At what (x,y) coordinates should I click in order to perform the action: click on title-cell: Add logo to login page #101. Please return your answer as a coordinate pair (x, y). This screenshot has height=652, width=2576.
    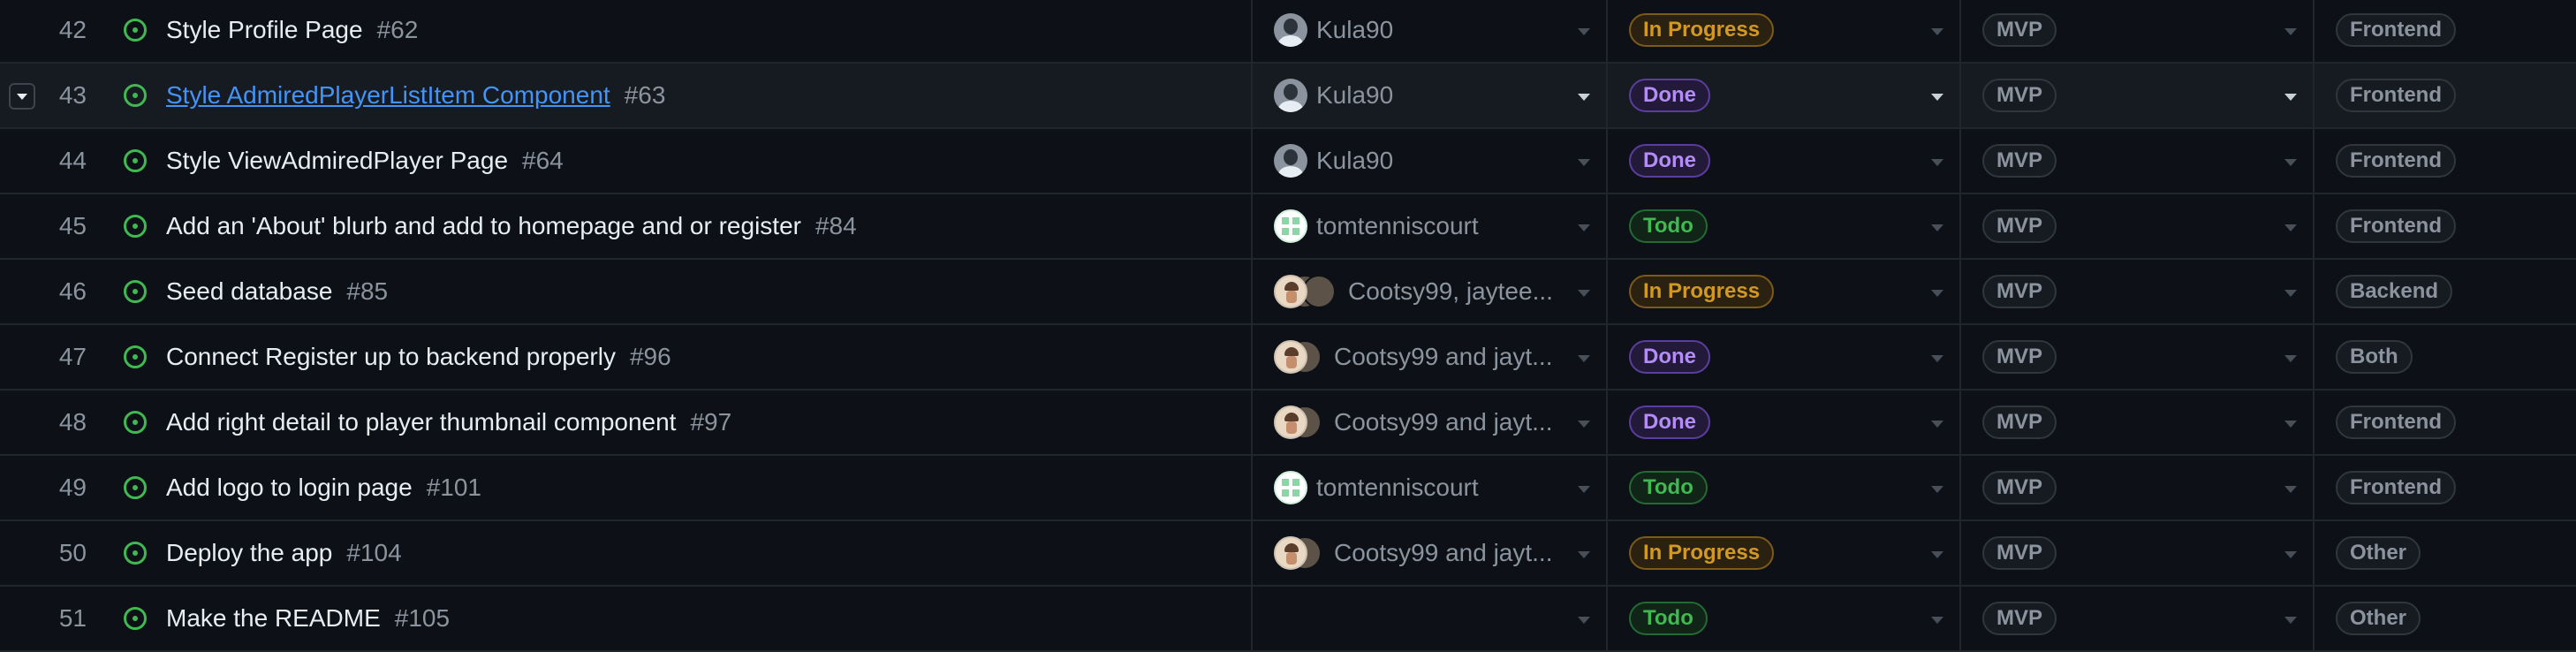
    Looking at the image, I should click on (682, 487).